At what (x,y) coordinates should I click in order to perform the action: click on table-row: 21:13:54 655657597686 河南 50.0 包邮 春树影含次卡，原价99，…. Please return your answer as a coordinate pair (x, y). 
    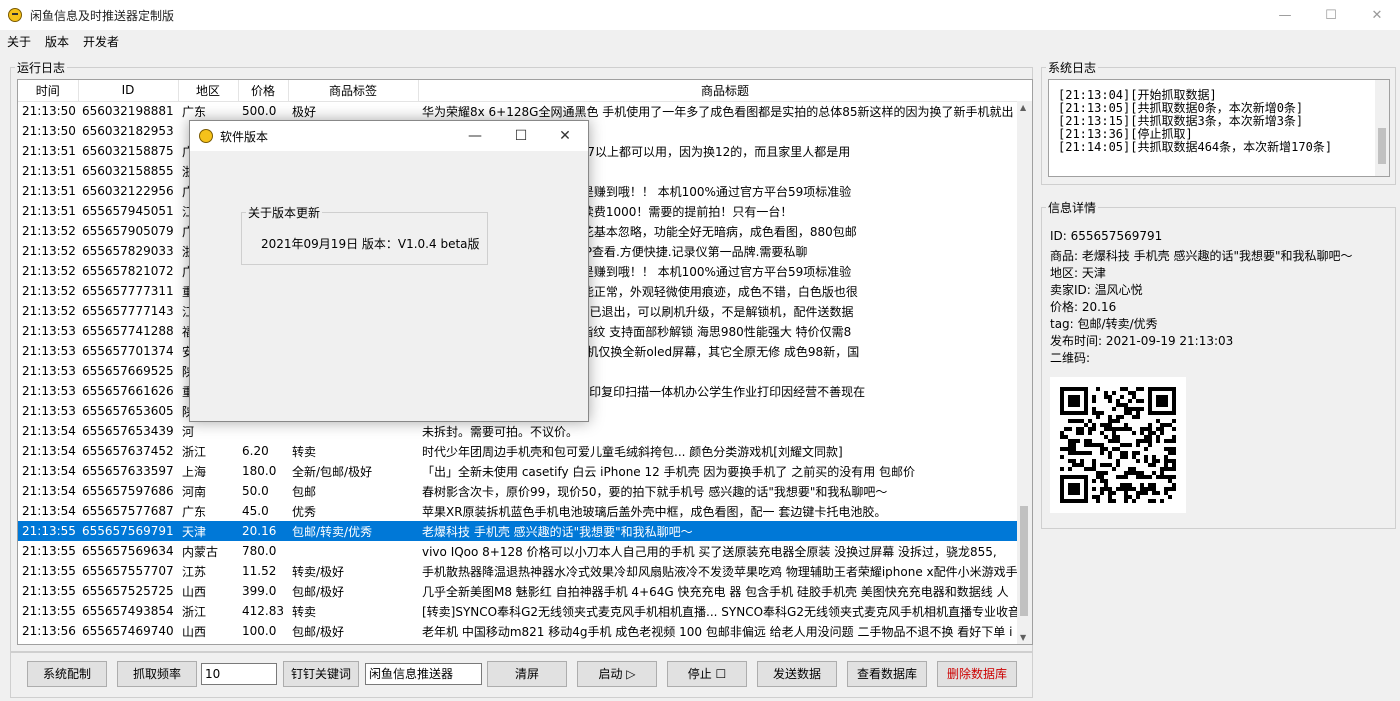
    Looking at the image, I should click on (525, 491).